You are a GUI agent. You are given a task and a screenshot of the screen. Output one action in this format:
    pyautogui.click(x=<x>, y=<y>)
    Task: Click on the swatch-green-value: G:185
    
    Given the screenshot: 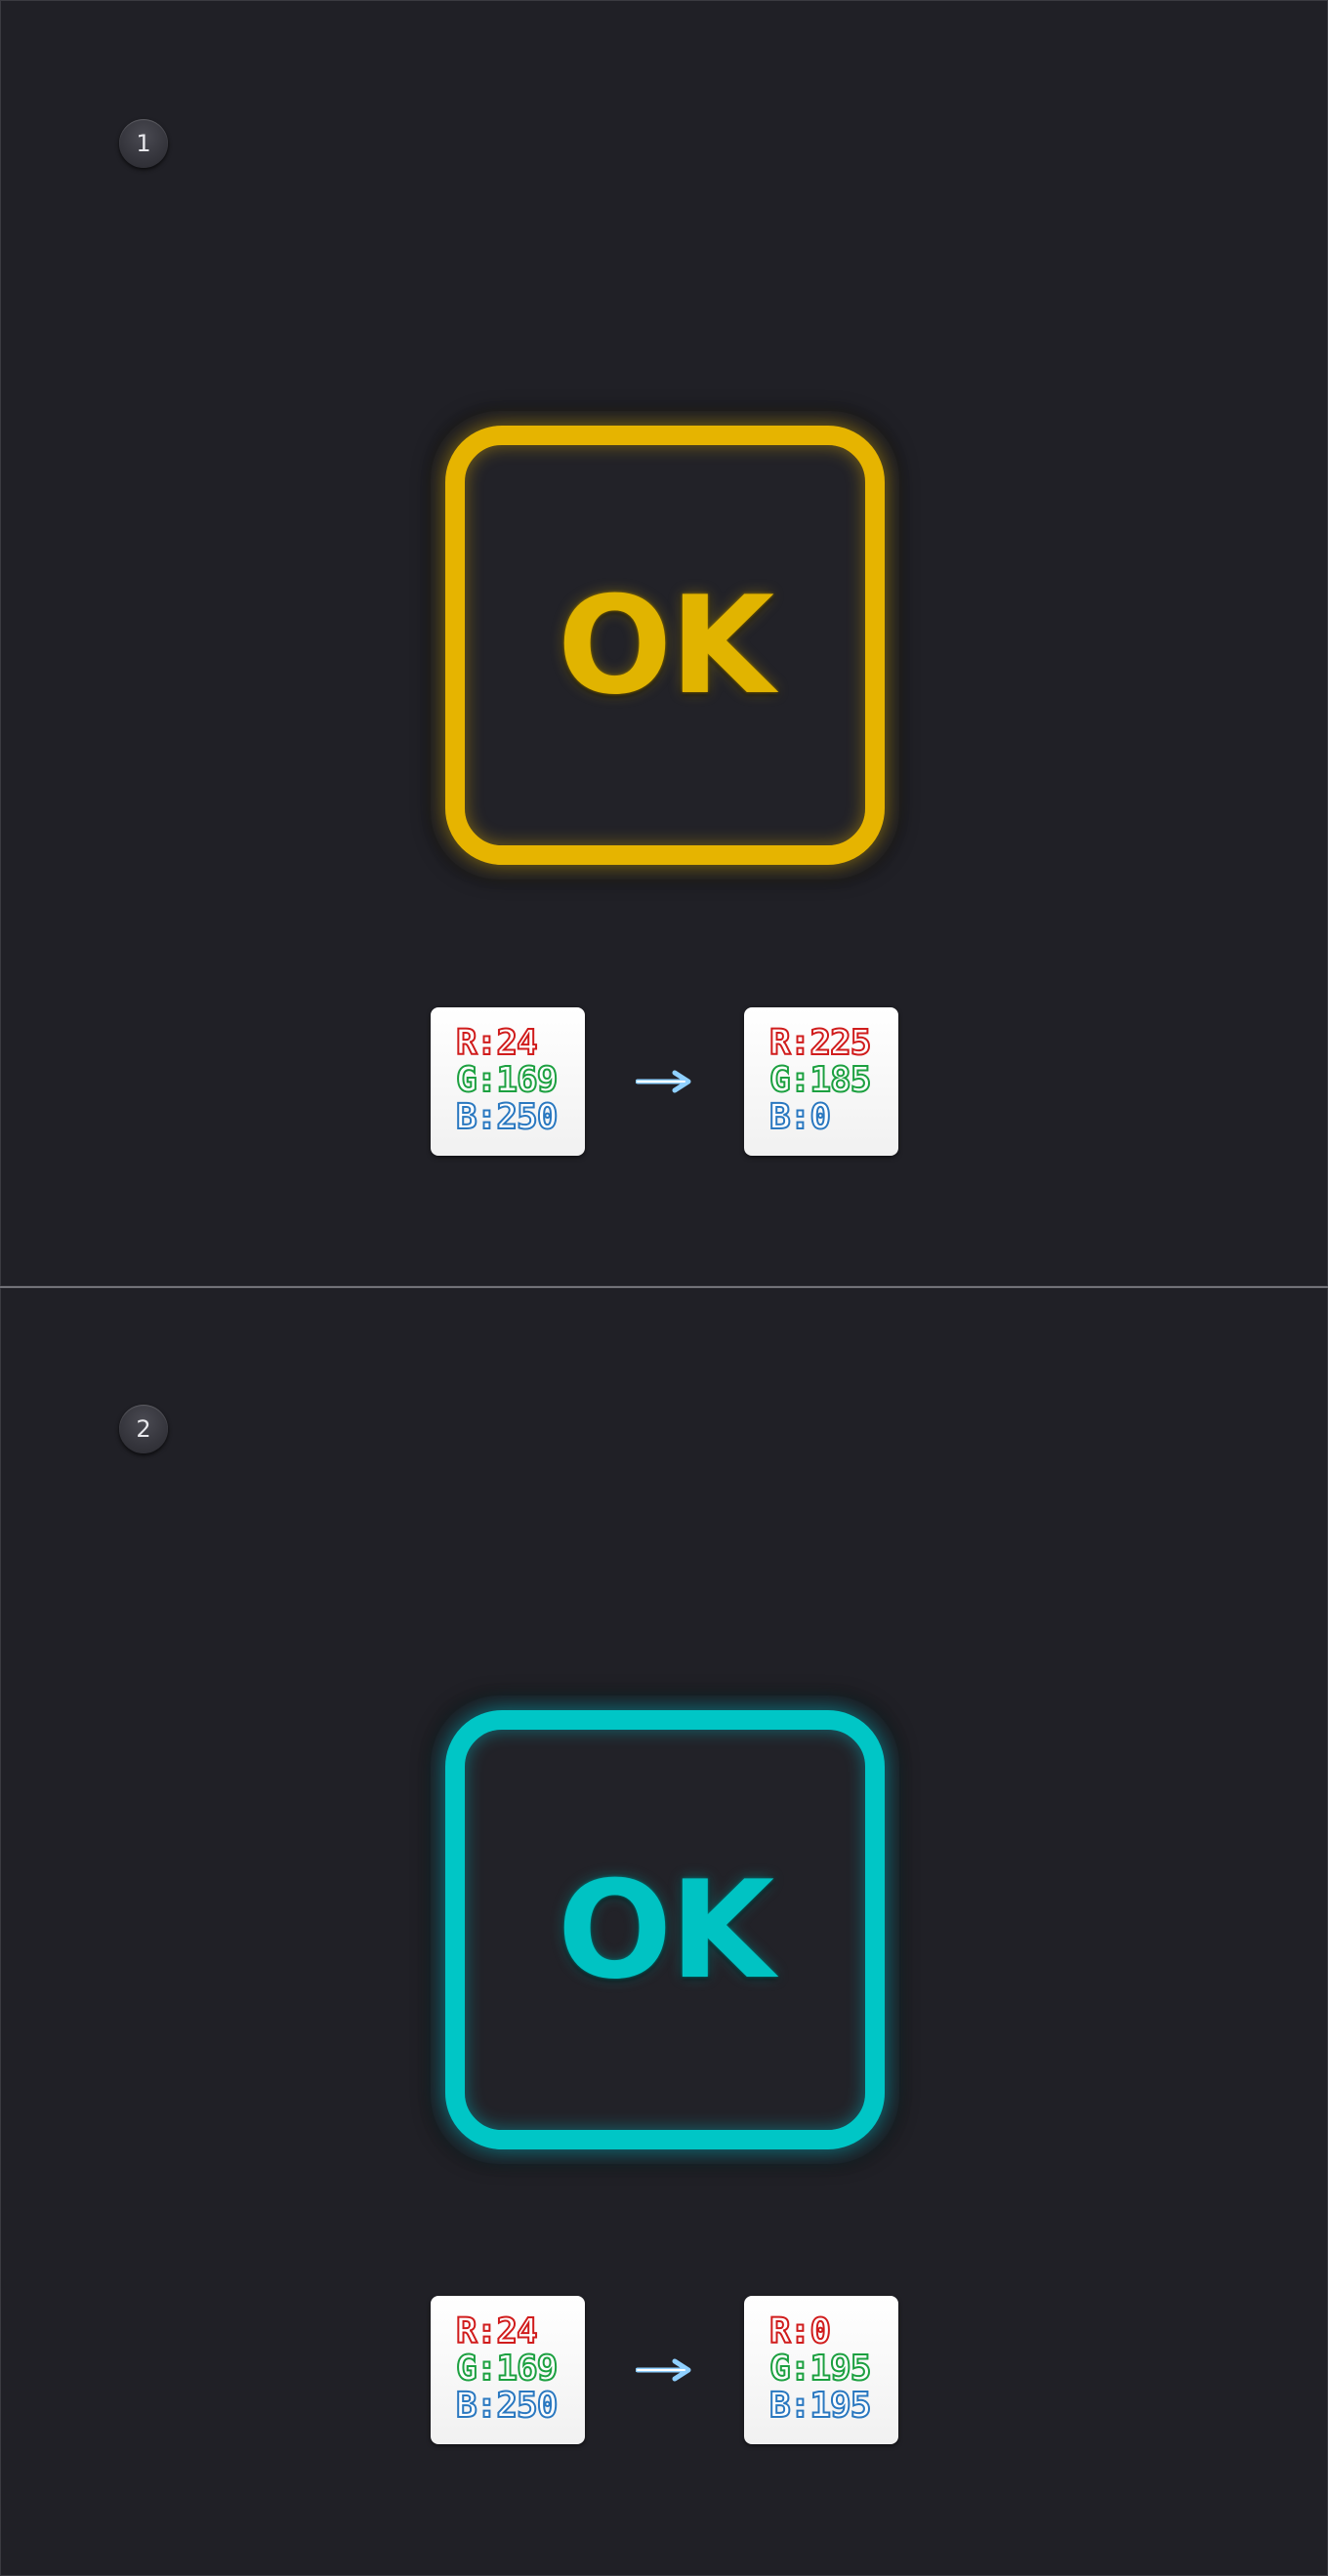 What is the action you would take?
    pyautogui.click(x=820, y=1080)
    